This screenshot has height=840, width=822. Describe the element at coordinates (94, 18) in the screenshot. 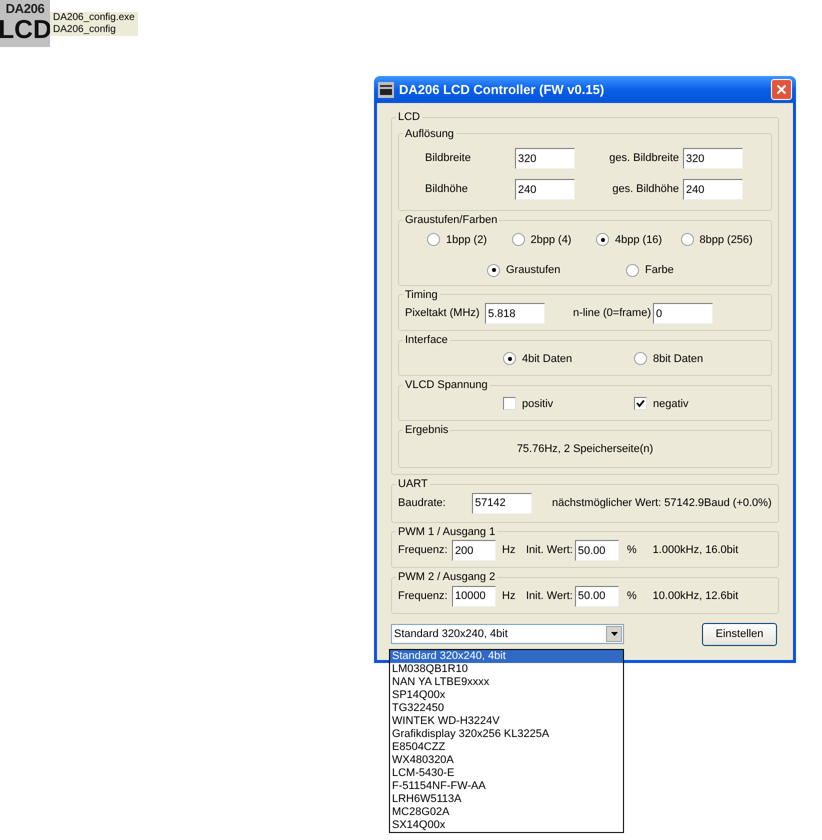

I see `file-name: DA206_config.exe` at that location.